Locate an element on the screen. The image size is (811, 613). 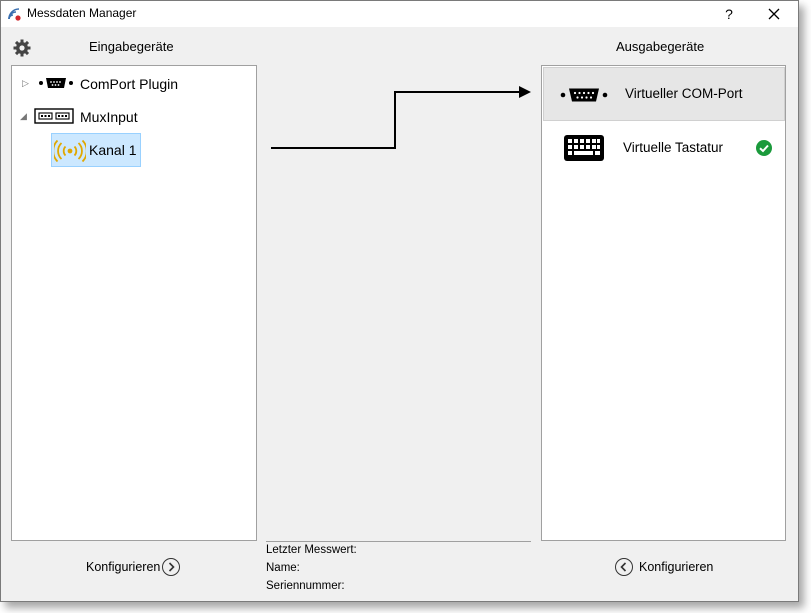
name-label: Name: is located at coordinates (283, 568).